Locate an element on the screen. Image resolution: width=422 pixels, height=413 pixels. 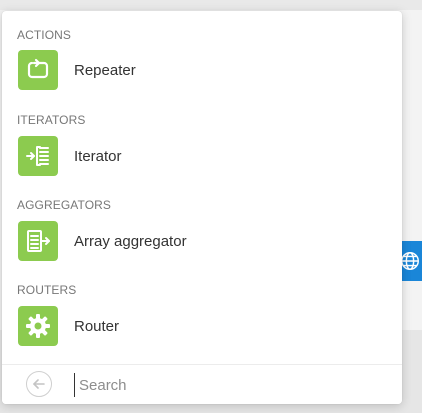
globe-icon is located at coordinates (410, 261).